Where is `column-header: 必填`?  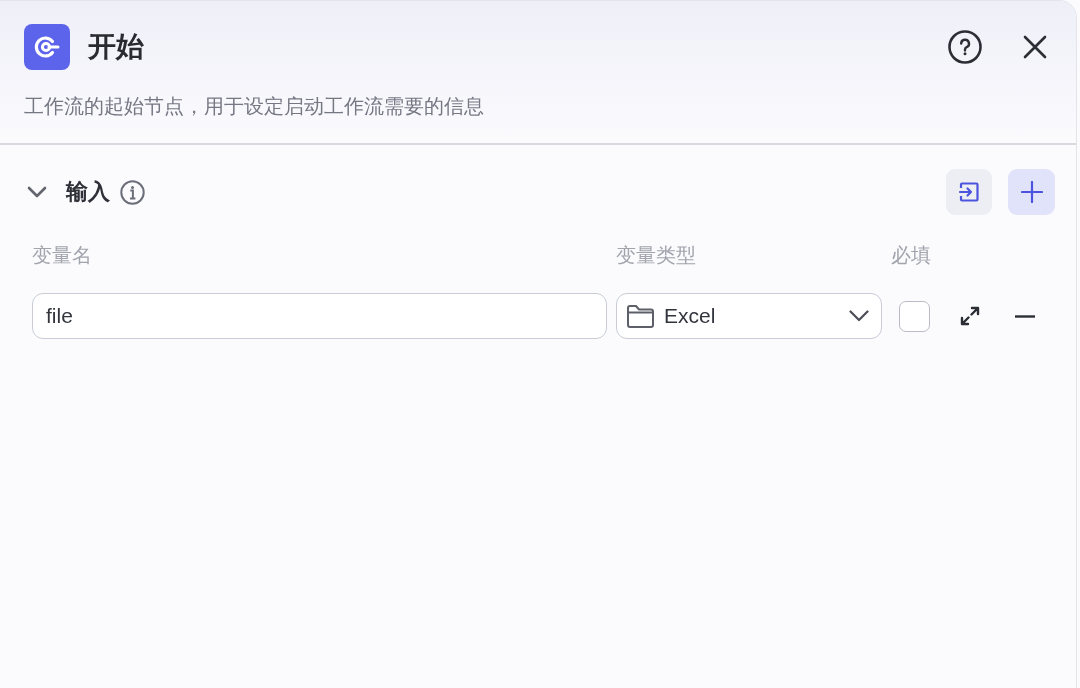 column-header: 必填 is located at coordinates (911, 255).